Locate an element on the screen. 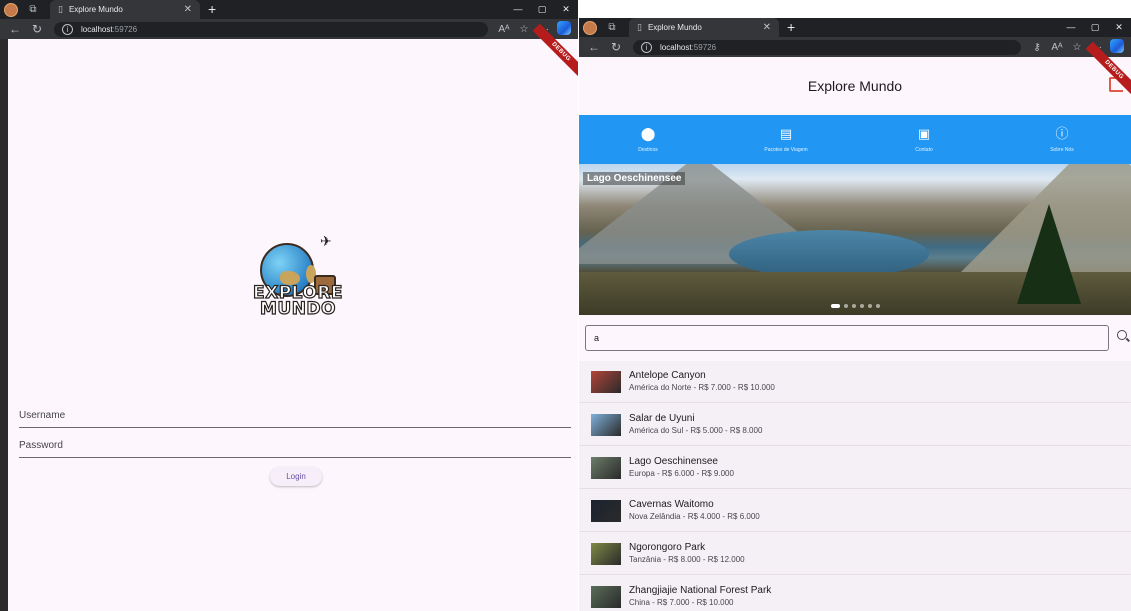 This screenshot has width=1131, height=611. address-toolbar: ← ↻ i localhost :59726 ⚷ Aᴬ ☆ ··· is located at coordinates (855, 47).